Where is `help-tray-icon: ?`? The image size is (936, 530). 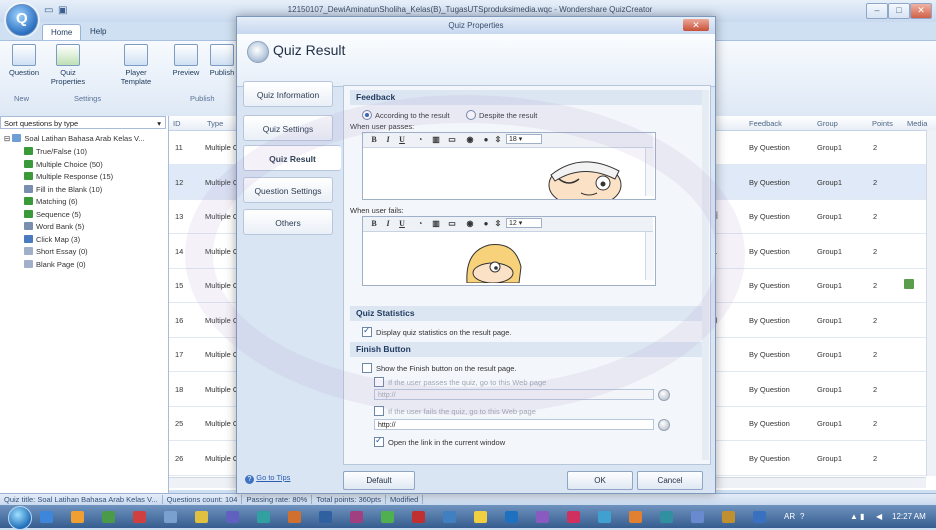 help-tray-icon: ? is located at coordinates (802, 516).